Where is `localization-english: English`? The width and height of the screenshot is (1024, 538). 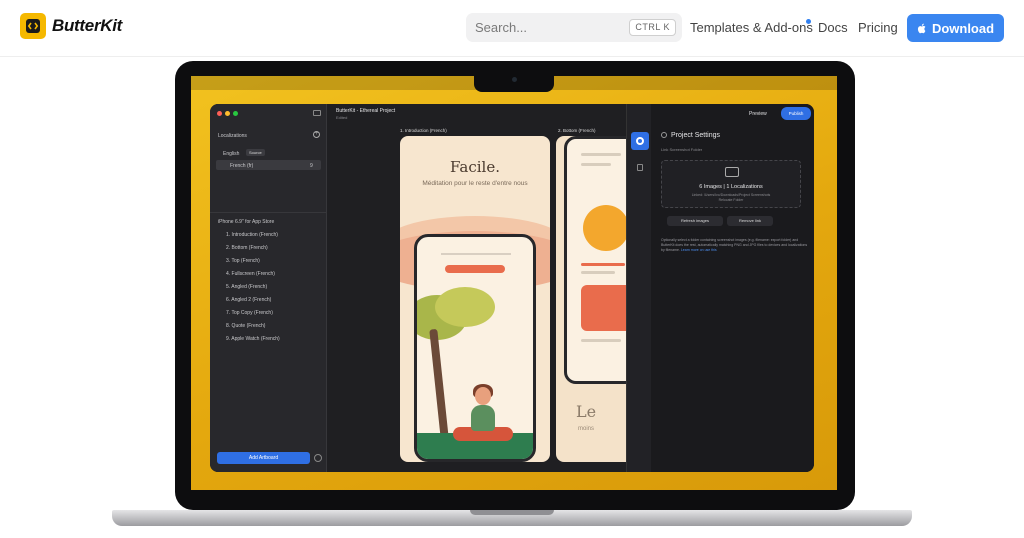
localization-english: English is located at coordinates (231, 154).